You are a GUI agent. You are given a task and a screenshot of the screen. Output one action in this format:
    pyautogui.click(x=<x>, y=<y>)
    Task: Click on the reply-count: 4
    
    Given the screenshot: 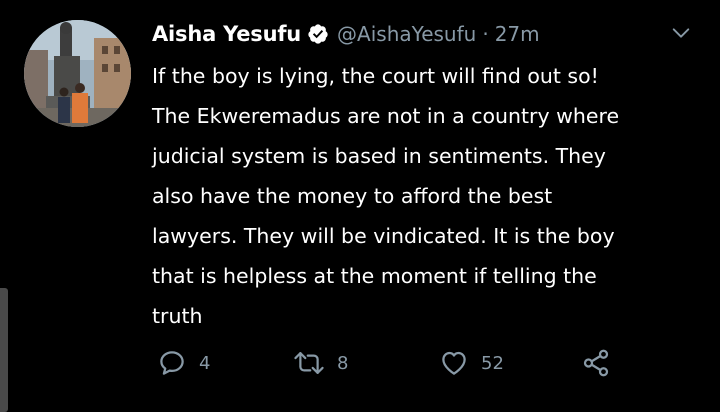 What is the action you would take?
    pyautogui.click(x=205, y=363)
    